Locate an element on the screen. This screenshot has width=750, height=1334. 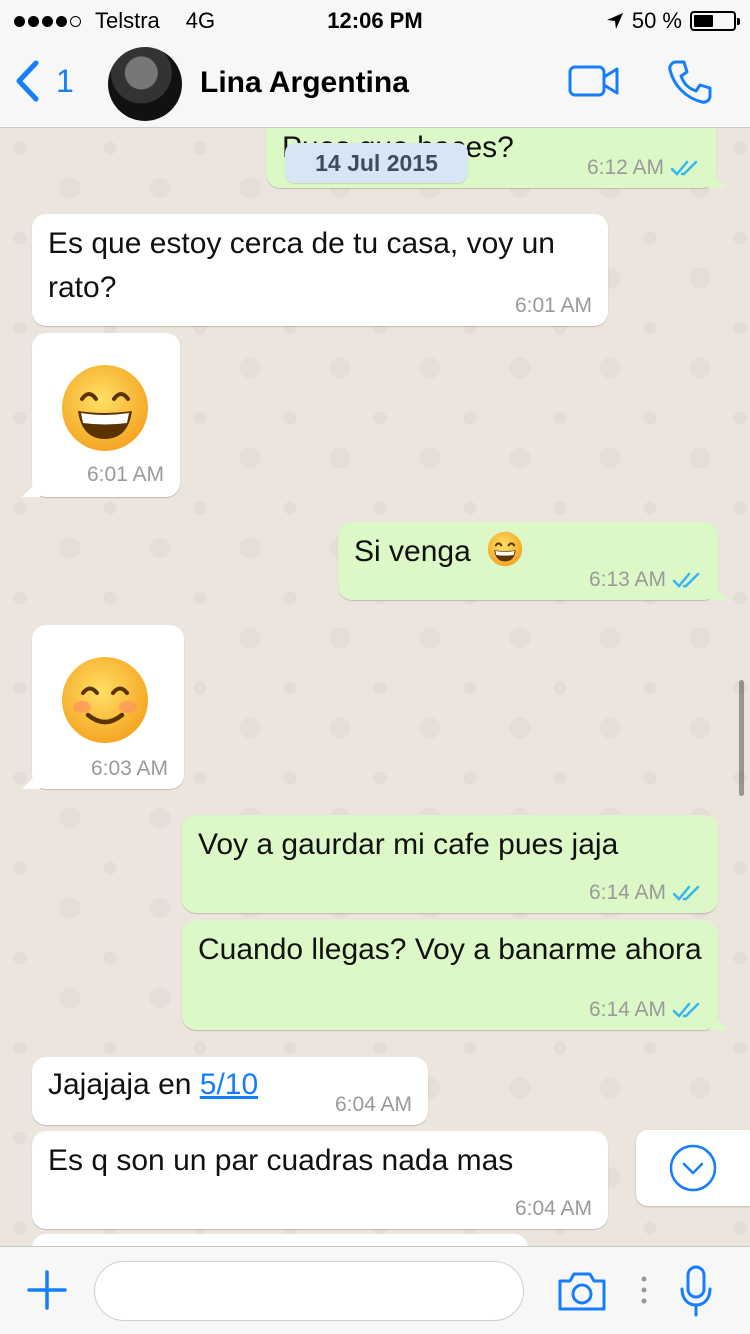
message-text: Cuando llegas? Voy a banarme ahora is located at coordinates (450, 949).